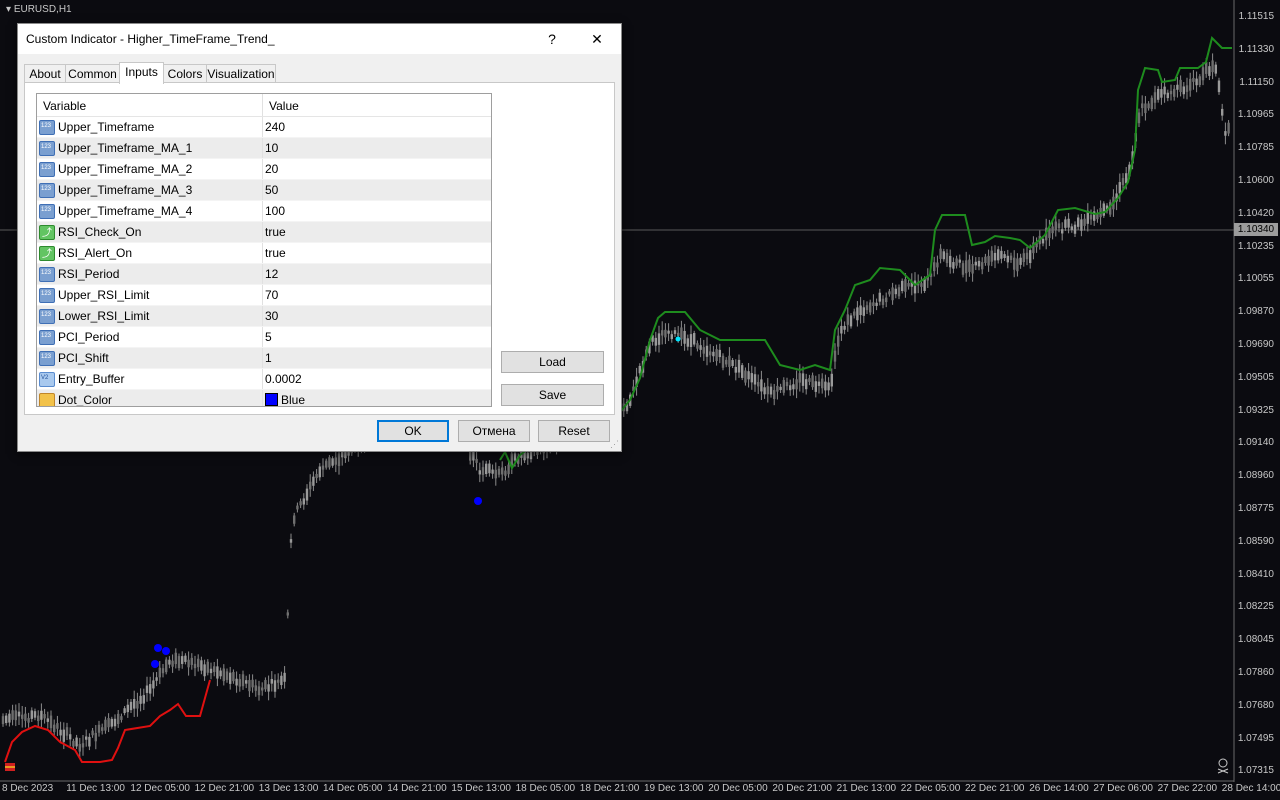 The width and height of the screenshot is (1280, 800). What do you see at coordinates (417, 788) in the screenshot?
I see `time-tick-label: 14 Dec 21:00` at bounding box center [417, 788].